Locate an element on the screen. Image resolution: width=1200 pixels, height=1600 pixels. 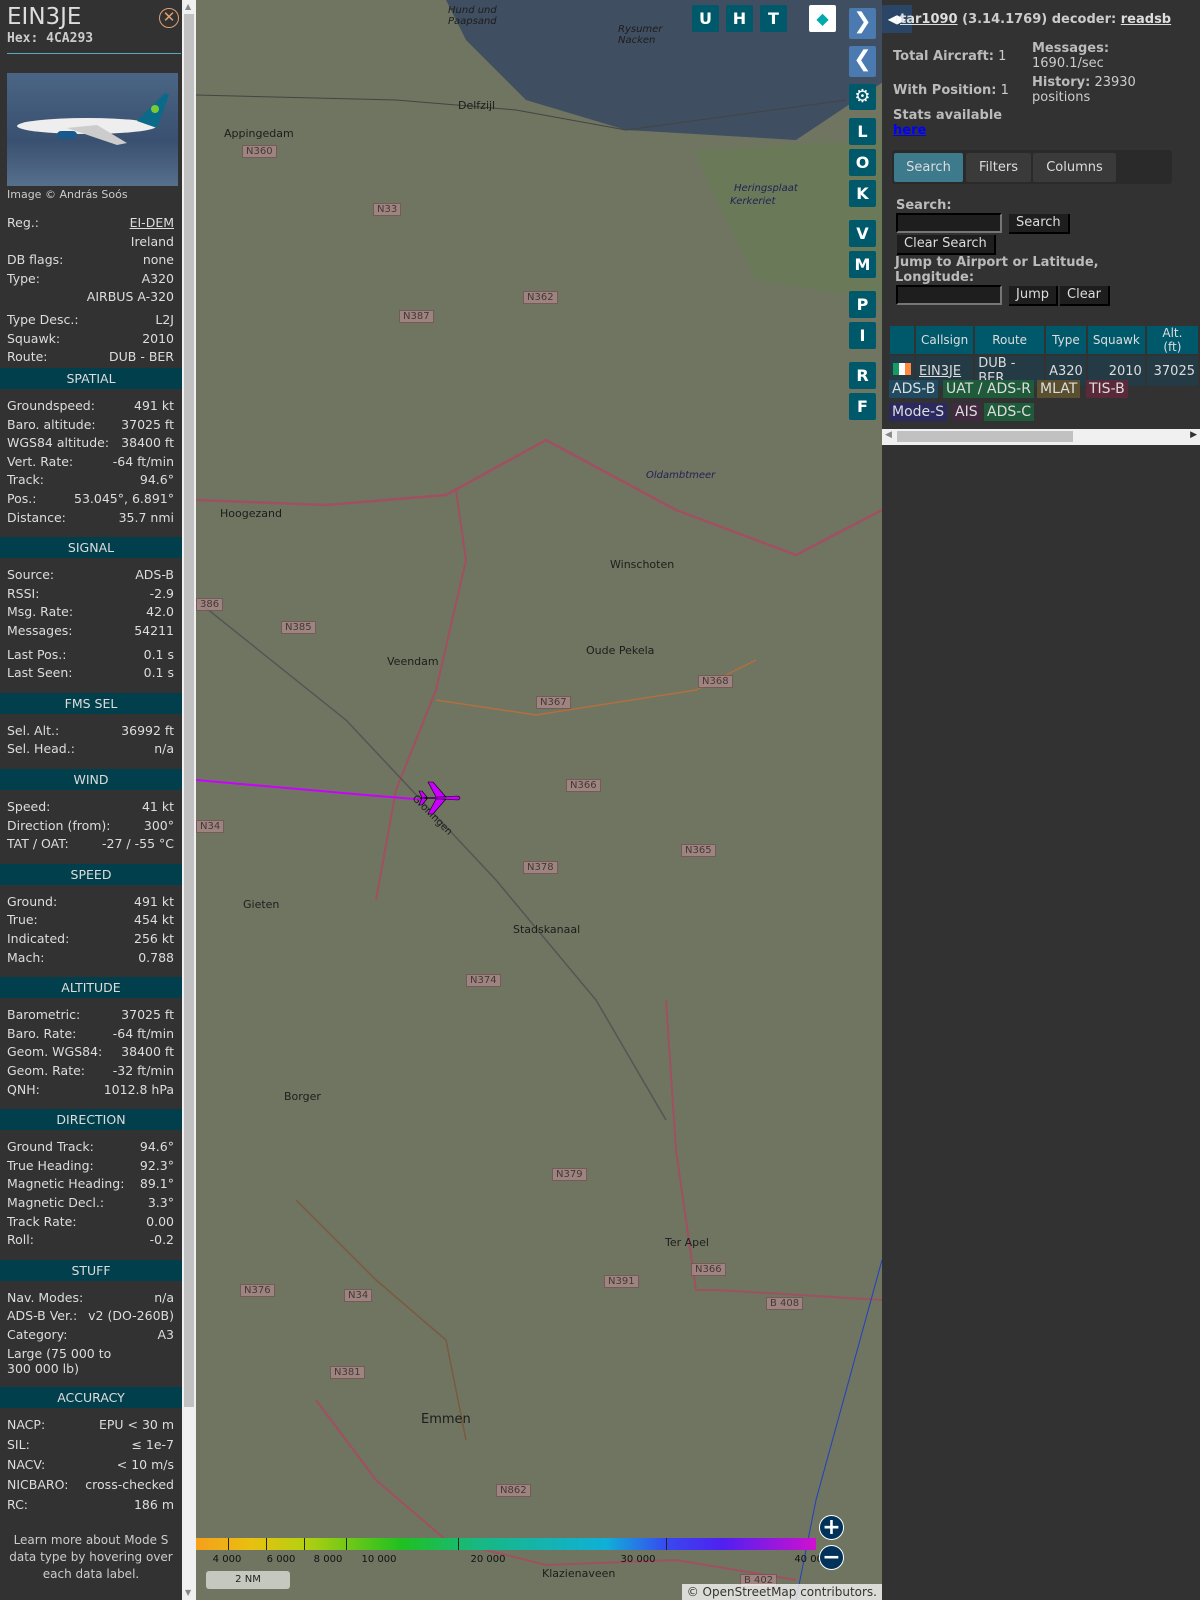
stats-link: here is located at coordinates (909, 130).